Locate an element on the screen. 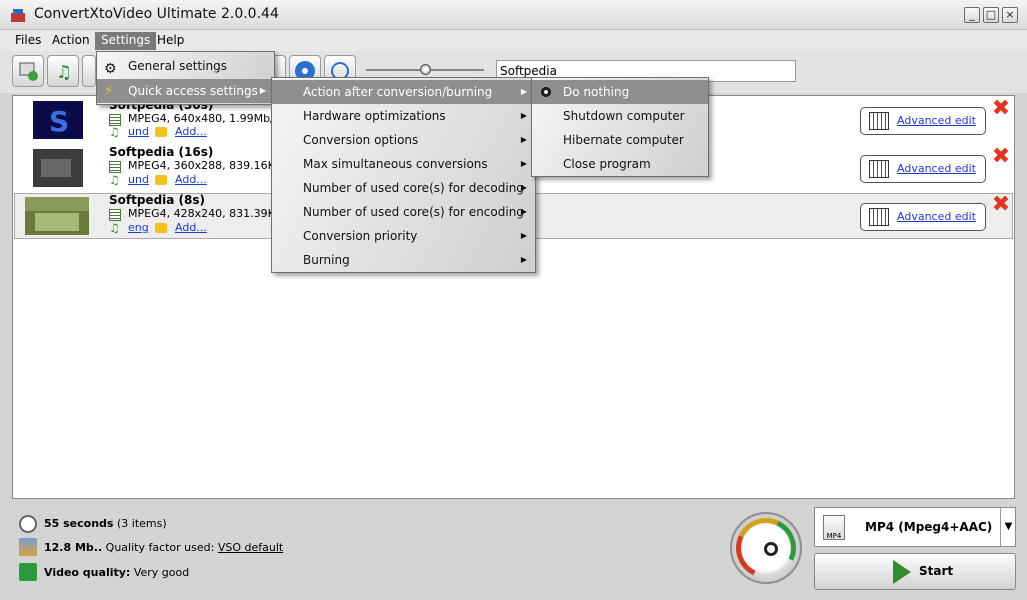  app-icon is located at coordinates (18, 15).